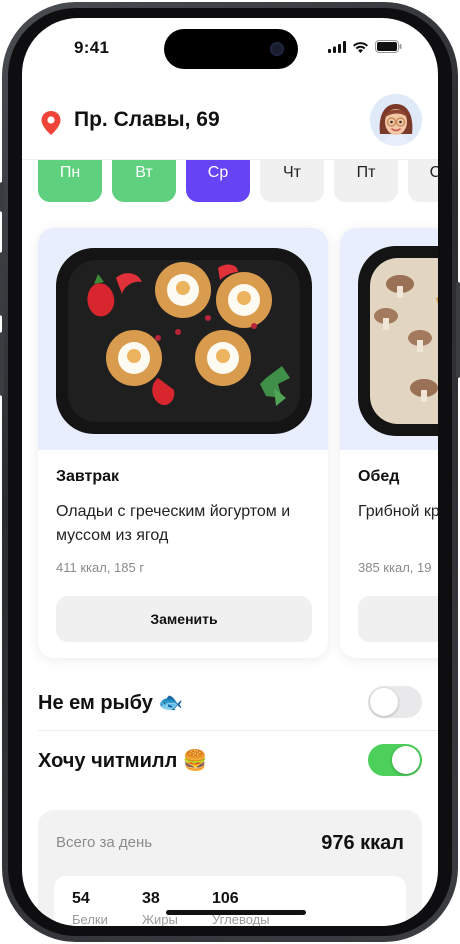  I want to click on volume-up-button, so click(2, 284).